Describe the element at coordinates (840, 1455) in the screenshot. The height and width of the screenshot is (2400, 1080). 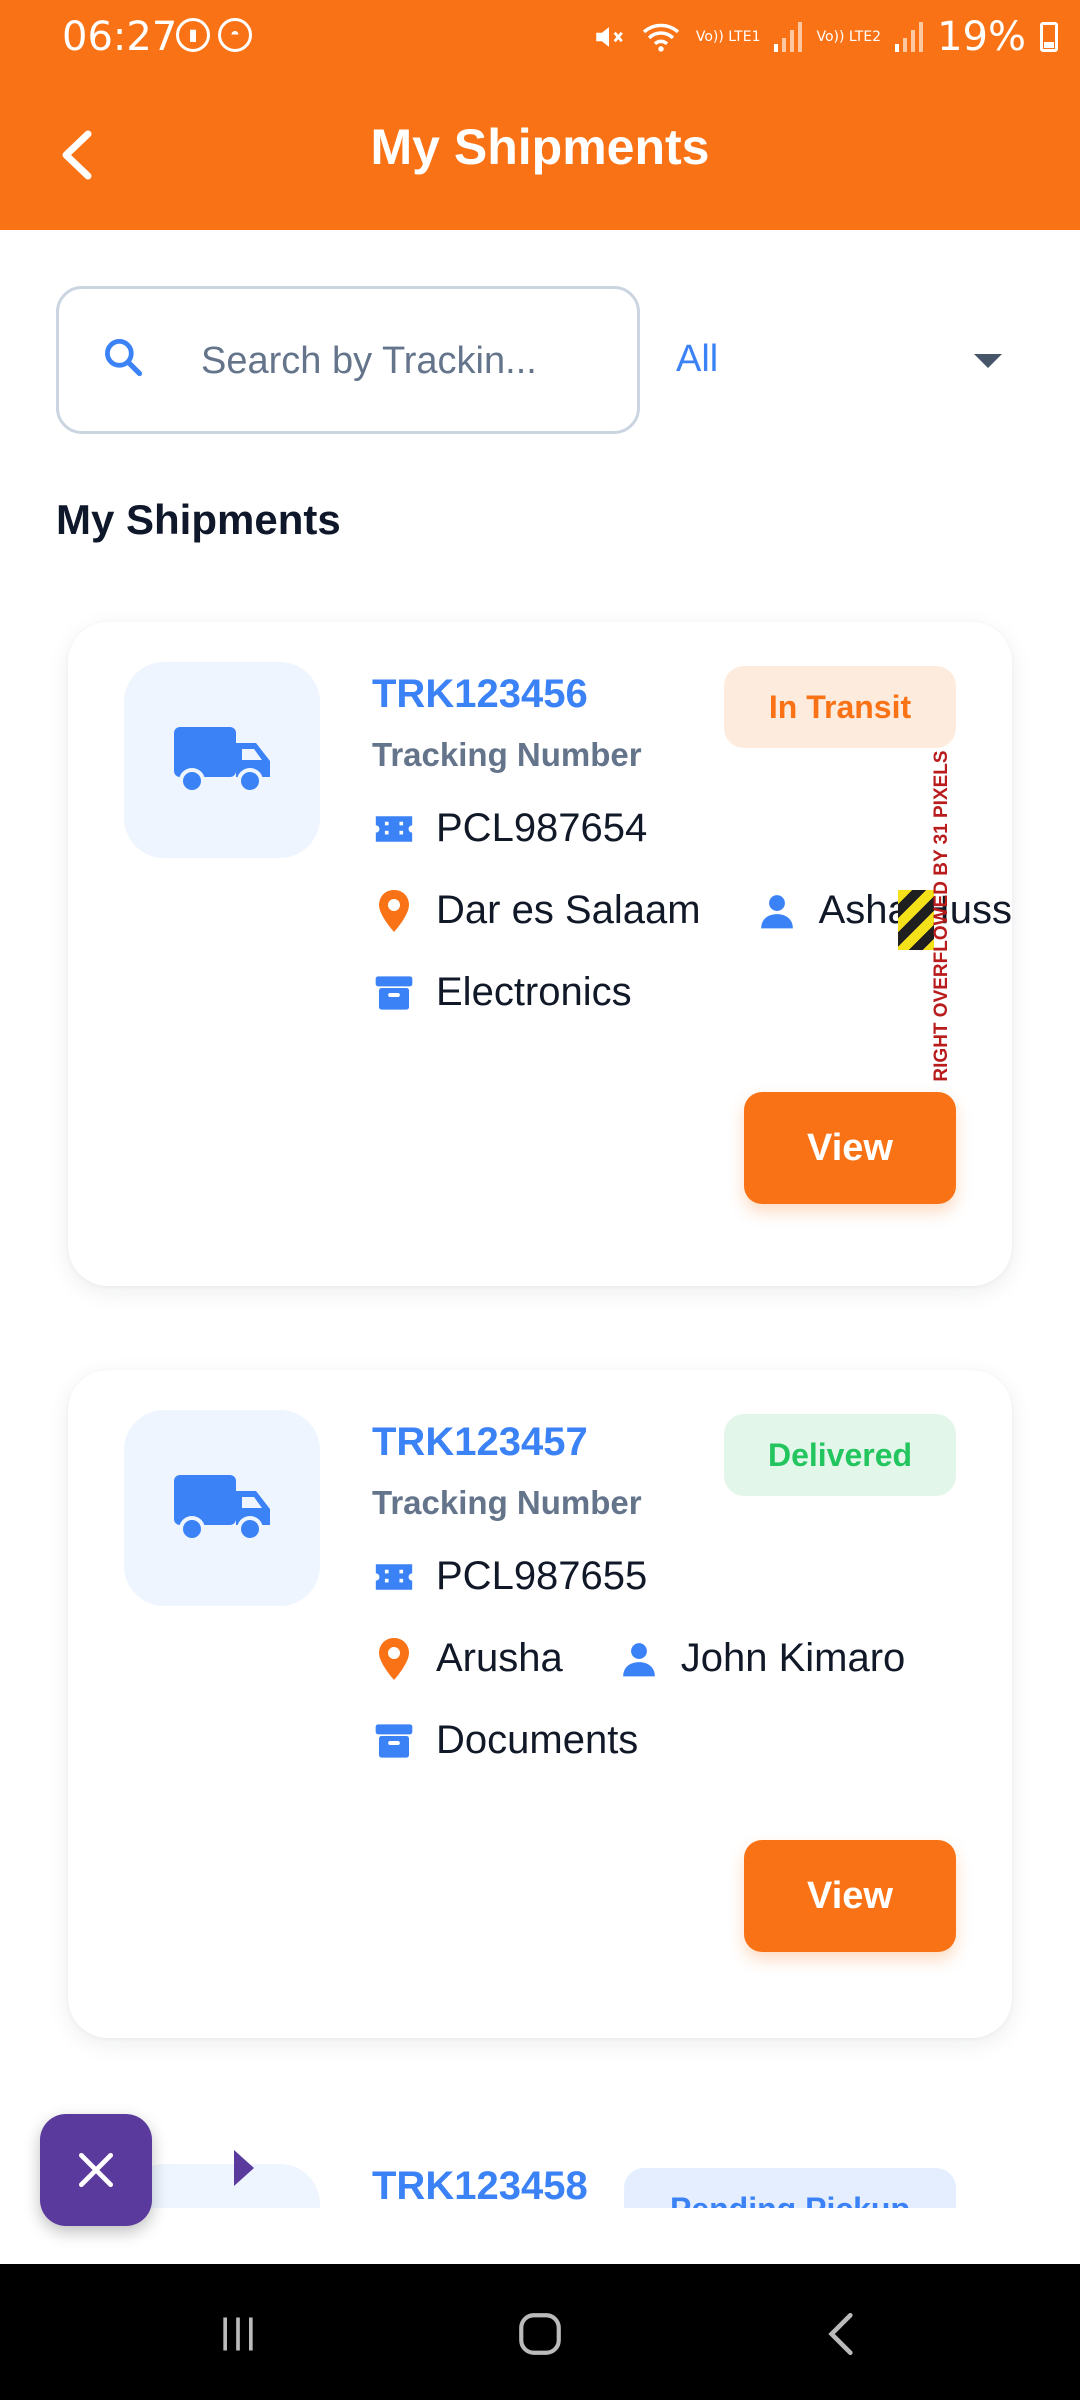
I see `status-badge: Delivered` at that location.